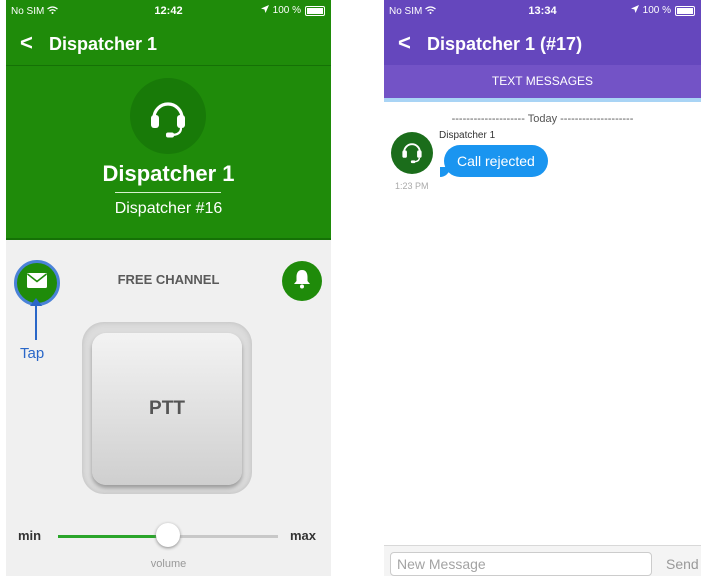 The height and width of the screenshot is (576, 701). I want to click on status-bar: No SIM 12:42 100 %, so click(168, 11).